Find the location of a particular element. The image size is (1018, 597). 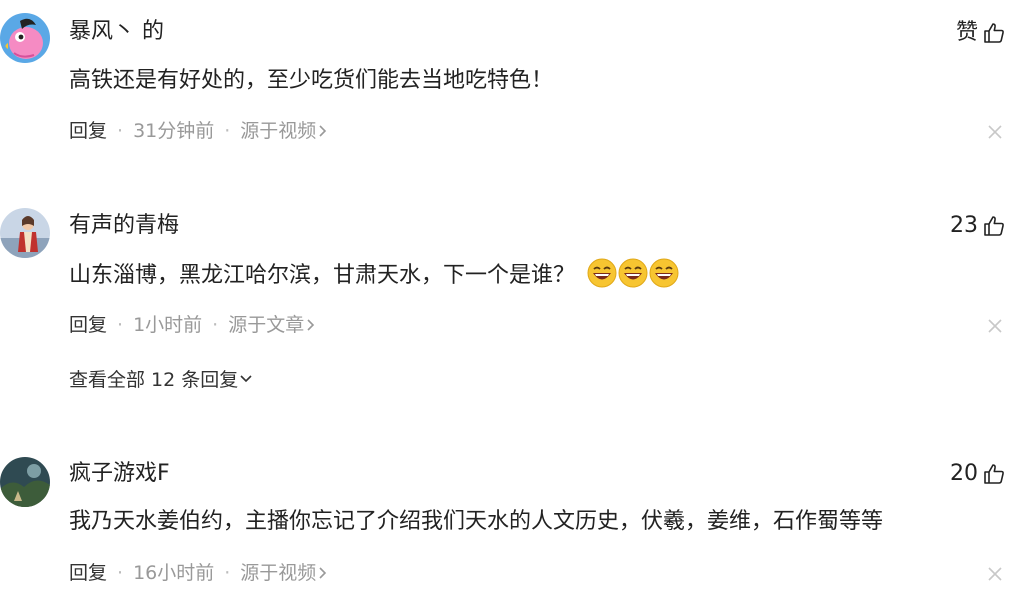

timestamp: 16小时前 is located at coordinates (174, 573).